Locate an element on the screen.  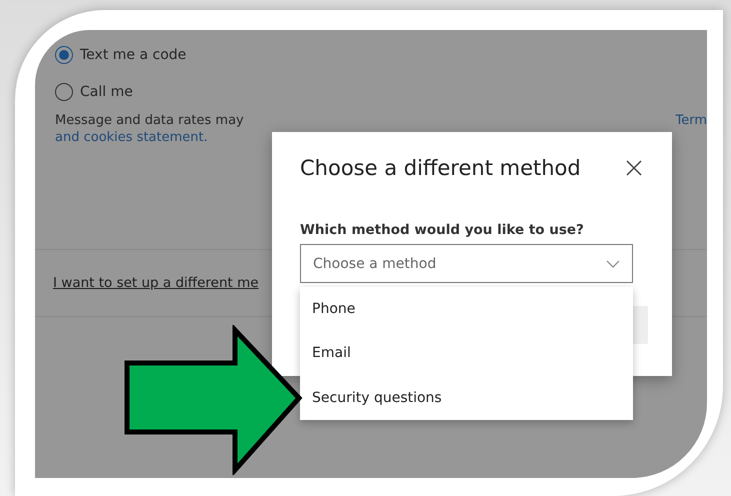
menu-option: Phone is located at coordinates (466, 309).